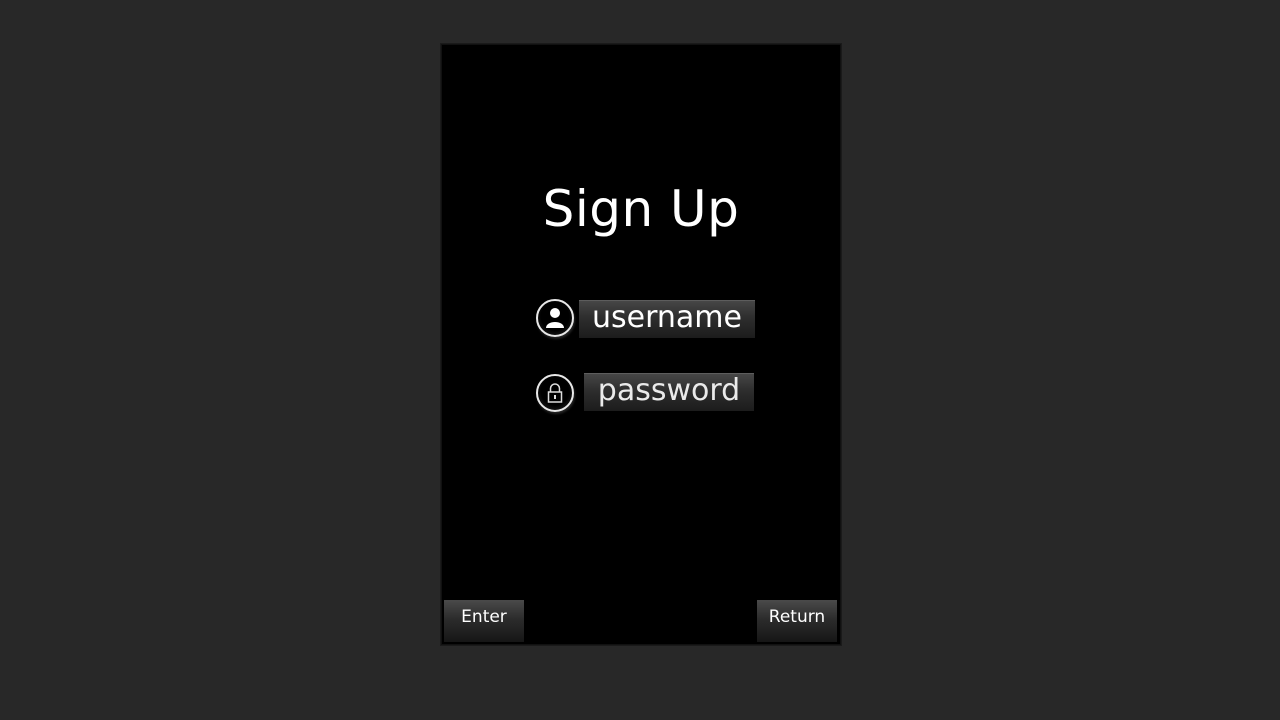 The image size is (1280, 720). What do you see at coordinates (669, 392) in the screenshot?
I see `password-field: password` at bounding box center [669, 392].